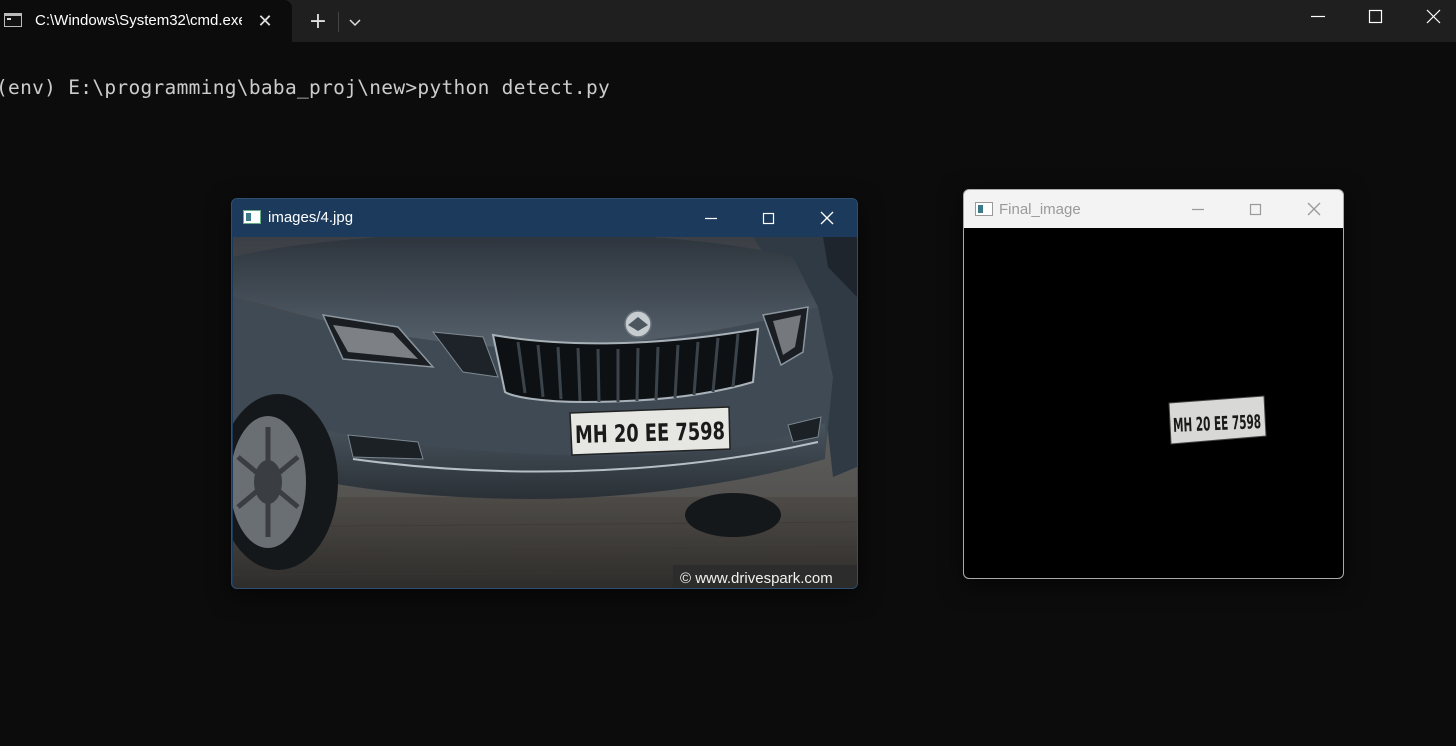 The image size is (1456, 746). I want to click on new-tab-button: +, so click(318, 22).